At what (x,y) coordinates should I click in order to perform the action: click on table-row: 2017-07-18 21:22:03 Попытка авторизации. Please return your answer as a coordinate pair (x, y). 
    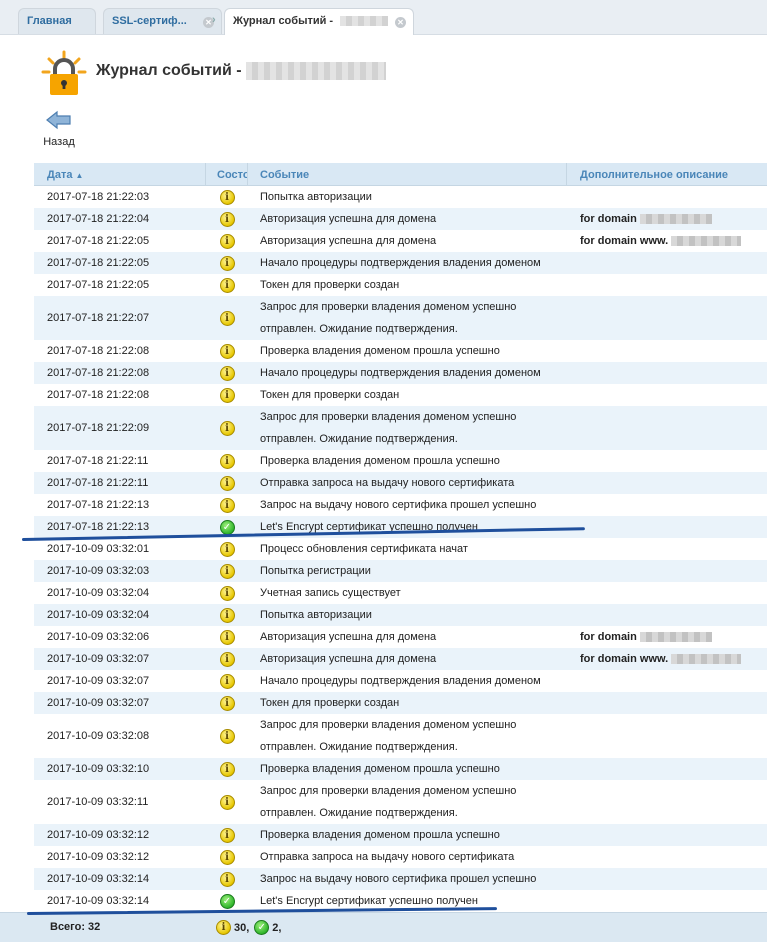
    Looking at the image, I should click on (400, 197).